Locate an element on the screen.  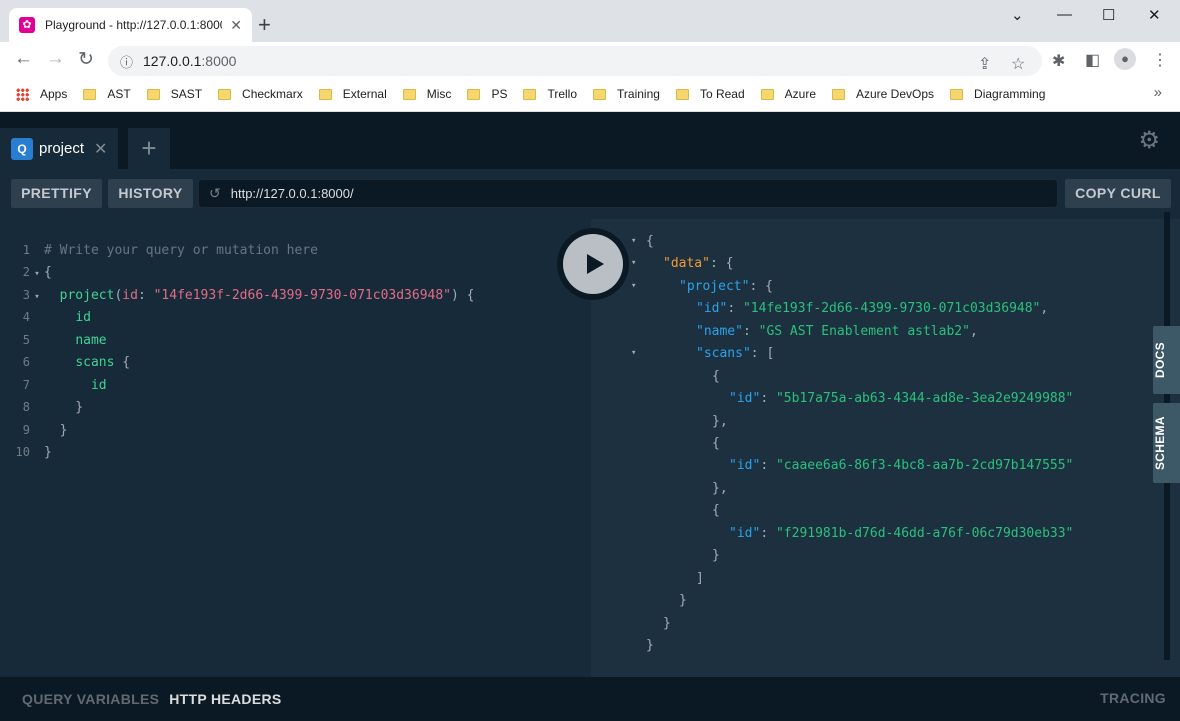
http-headers-tab: HTTP HEADERS is located at coordinates (225, 699).